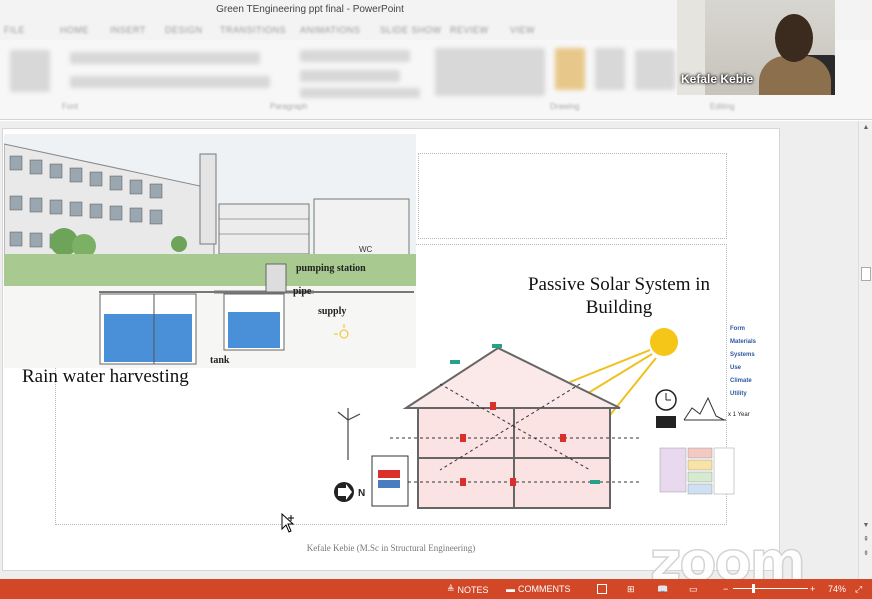 The image size is (872, 599). What do you see at coordinates (866, 526) in the screenshot?
I see `scroll-down-button: ▼` at bounding box center [866, 526].